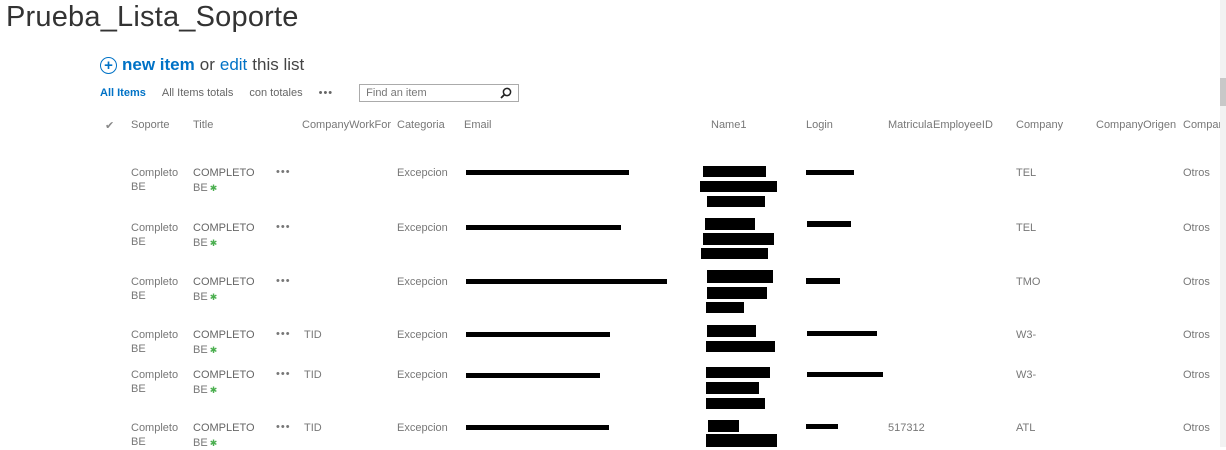 The image size is (1226, 450). What do you see at coordinates (910, 125) in the screenshot?
I see `col-matricula: Matricula` at bounding box center [910, 125].